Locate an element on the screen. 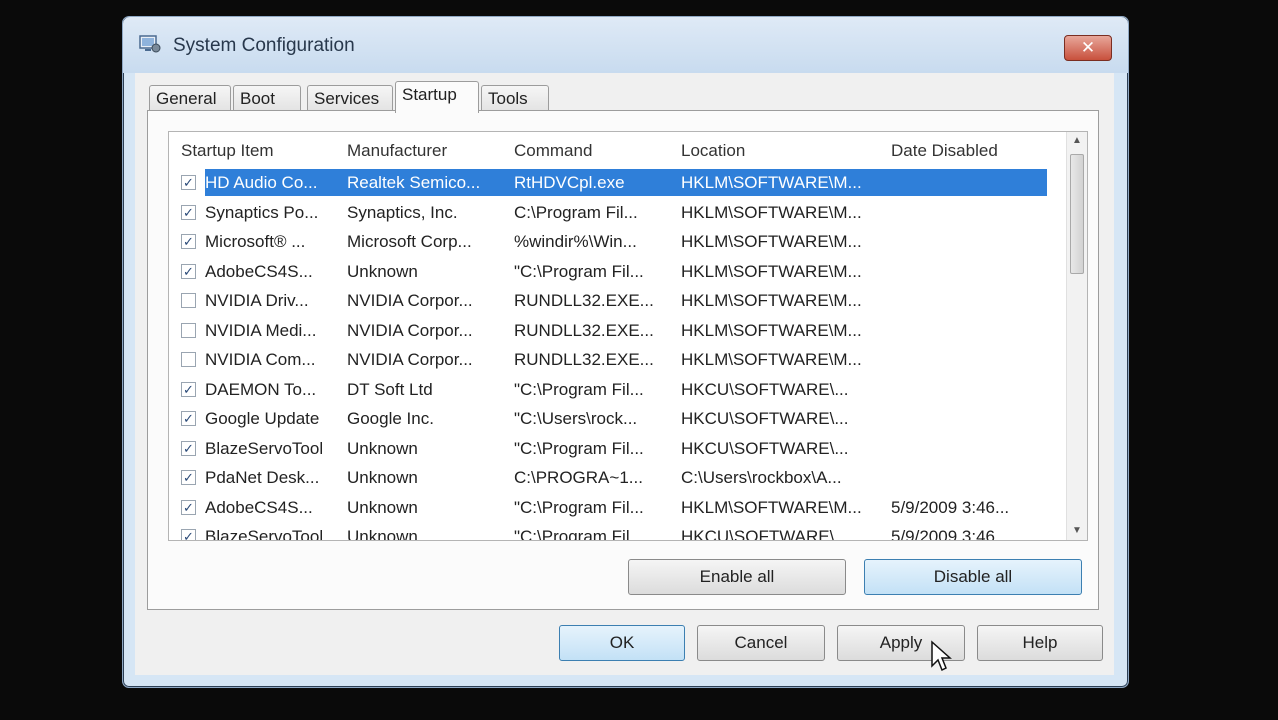 This screenshot has width=1278, height=720. chevron-down-icon: ▼ is located at coordinates (1077, 531).